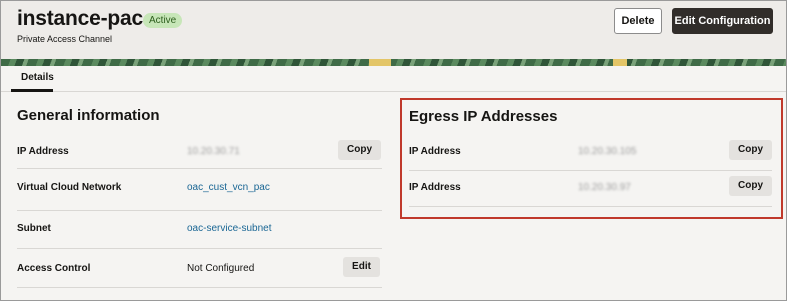 This screenshot has width=787, height=301. I want to click on access-control-label: Access Control, so click(54, 268).